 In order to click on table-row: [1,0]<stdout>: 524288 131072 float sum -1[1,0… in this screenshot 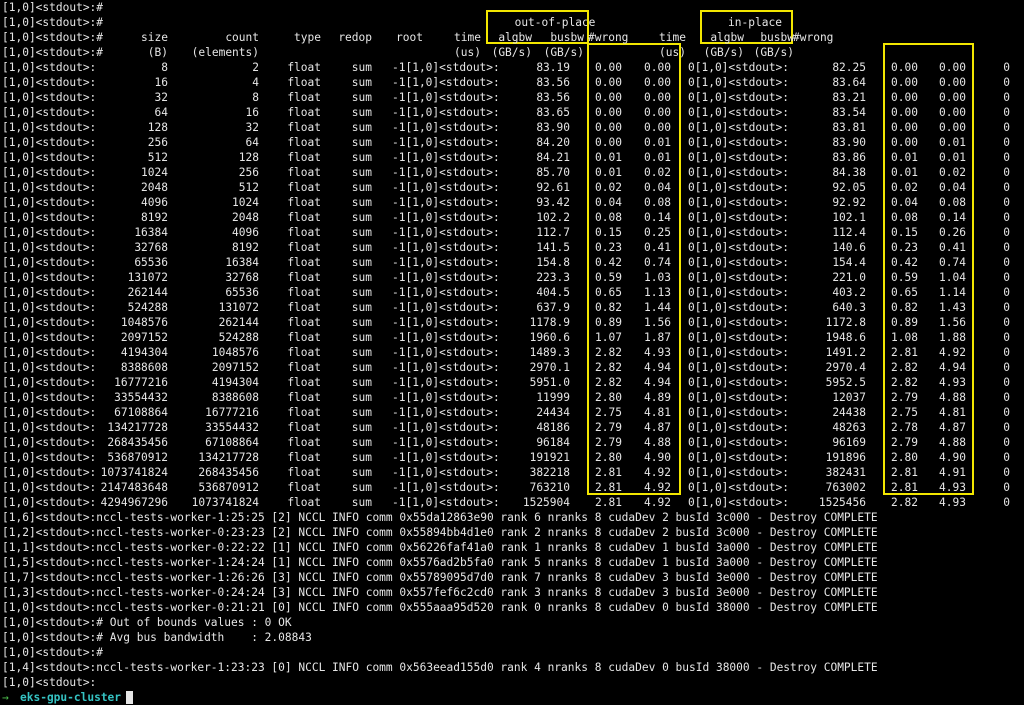, I will do `click(512, 307)`.